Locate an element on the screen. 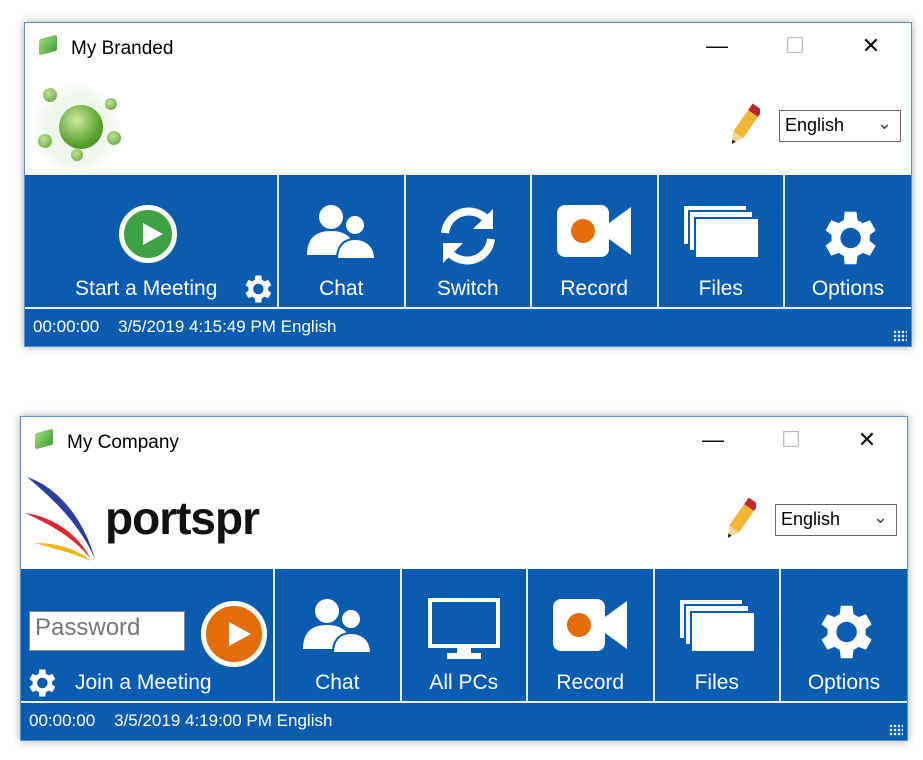  title-bar: My Branded — ☐ ✕ is located at coordinates (468, 48).